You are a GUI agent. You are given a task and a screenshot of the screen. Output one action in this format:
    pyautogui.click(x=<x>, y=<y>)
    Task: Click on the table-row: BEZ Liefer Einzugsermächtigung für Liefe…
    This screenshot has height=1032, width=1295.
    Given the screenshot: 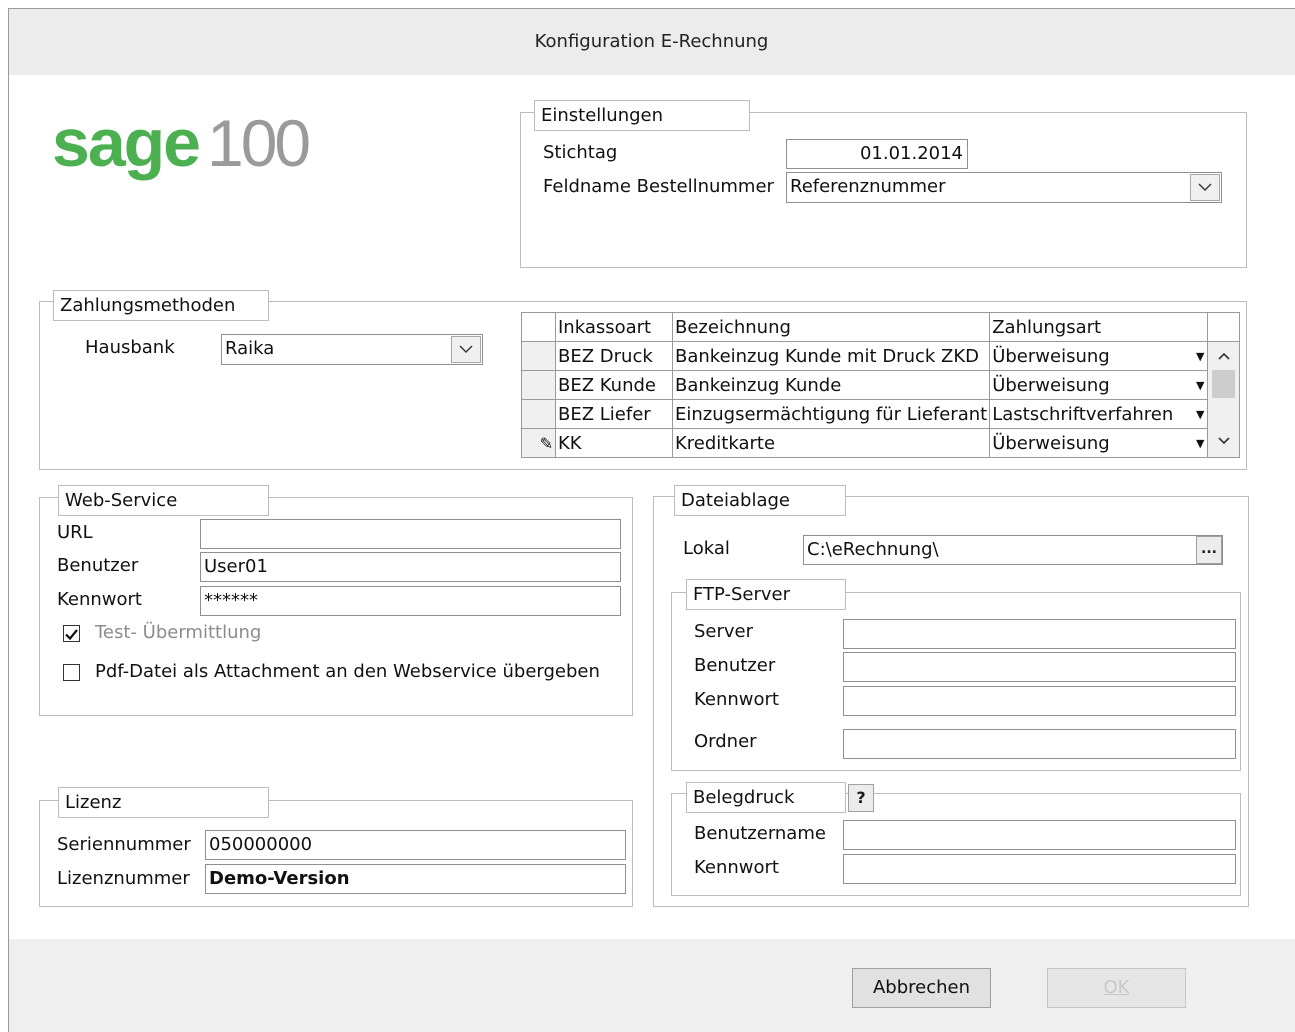 What is the action you would take?
    pyautogui.click(x=880, y=414)
    